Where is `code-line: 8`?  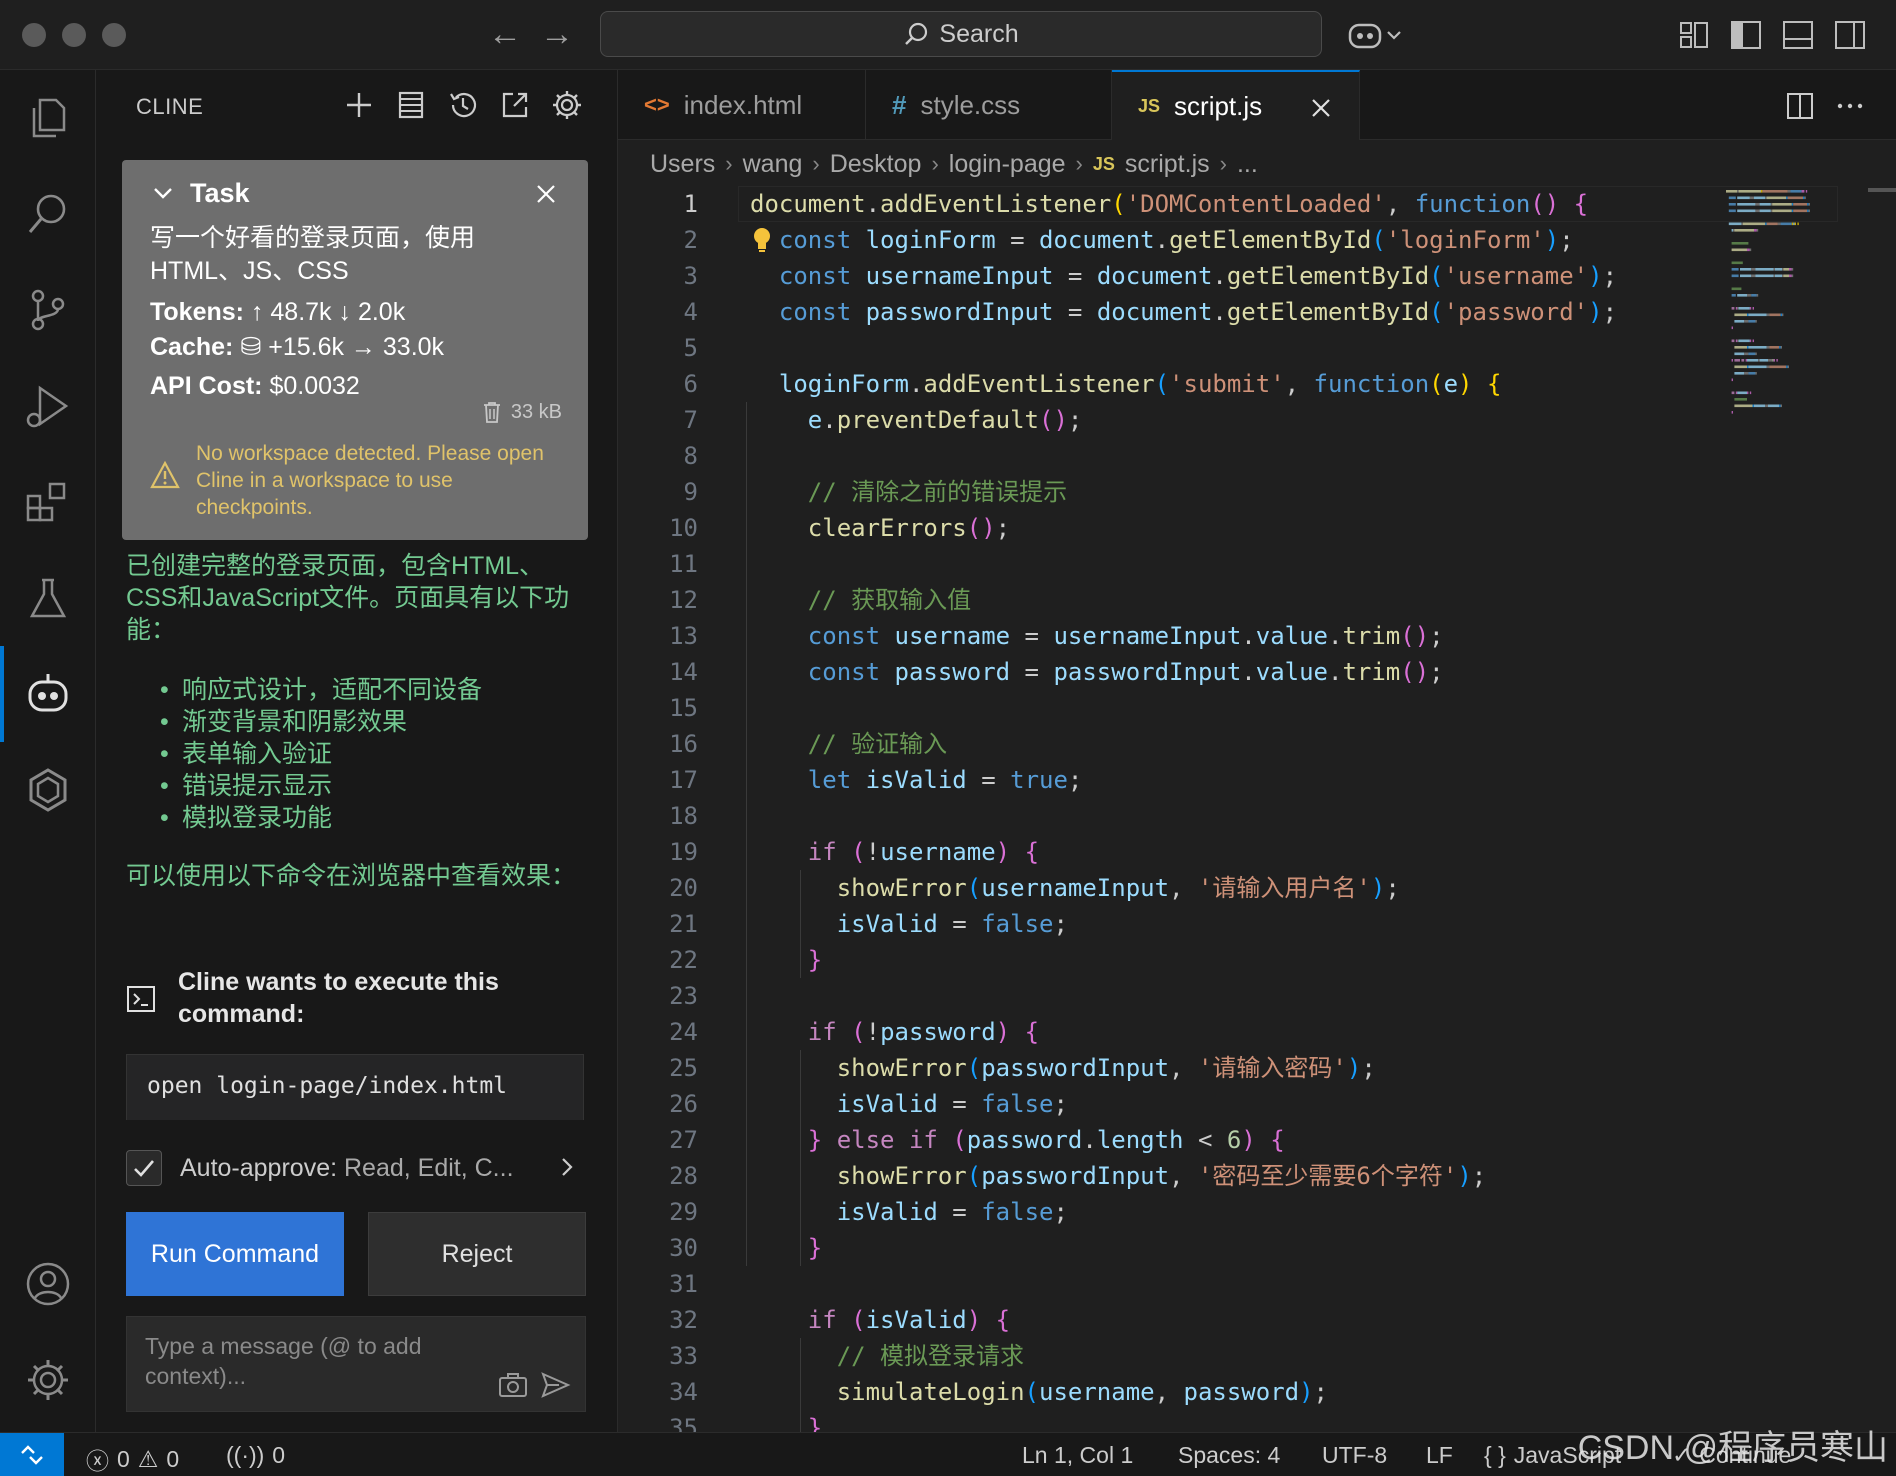 code-line: 8 is located at coordinates (1173, 456).